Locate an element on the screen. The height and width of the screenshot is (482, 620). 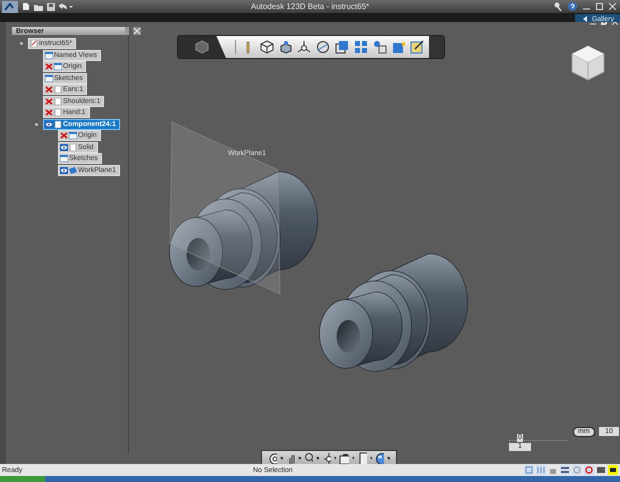
undo-icon is located at coordinates (66, 6).